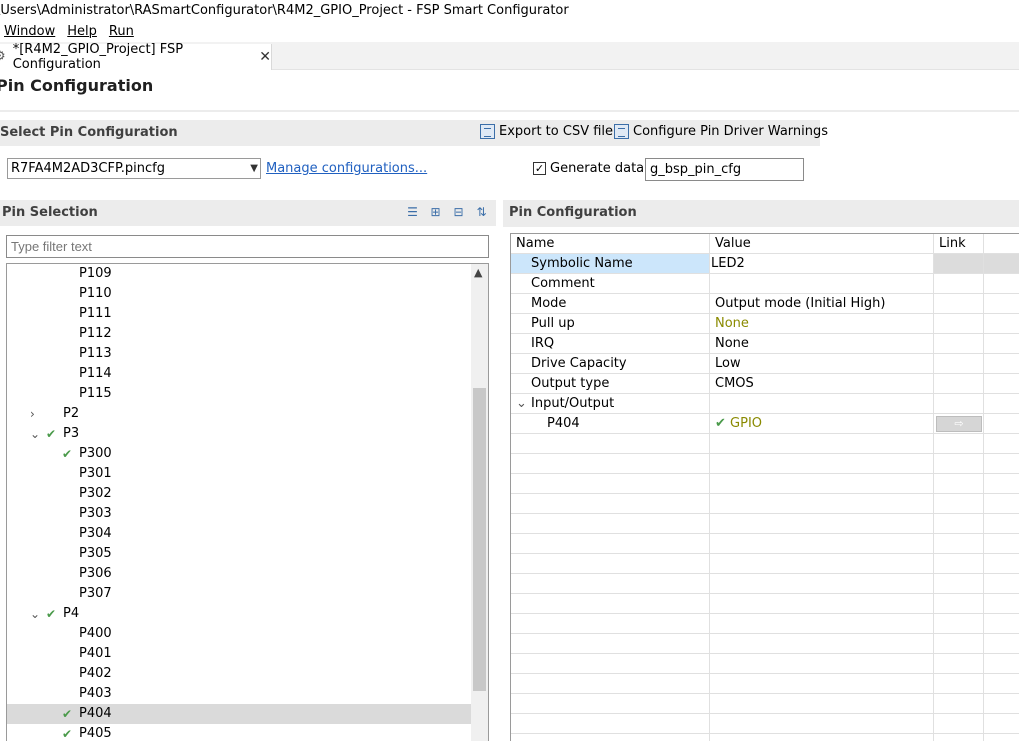 The height and width of the screenshot is (741, 1019). I want to click on close-icon: ✕, so click(265, 57).